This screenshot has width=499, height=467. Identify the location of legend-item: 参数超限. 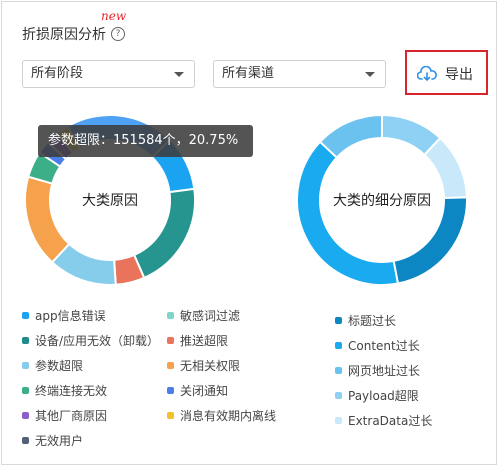
(52, 365).